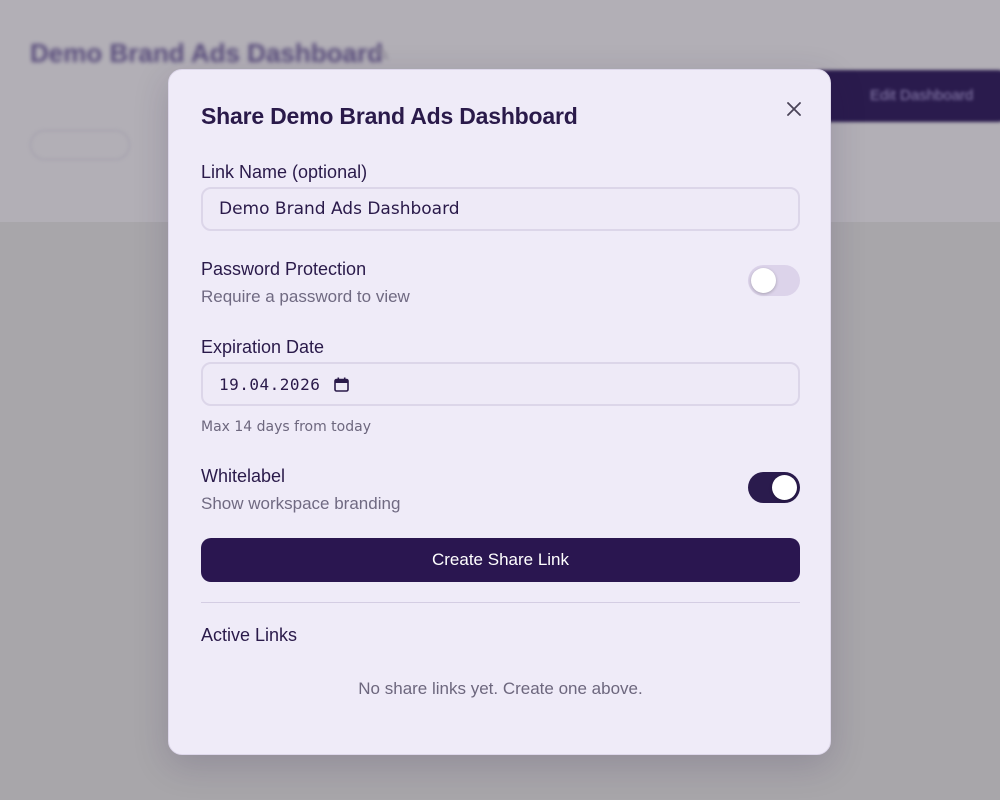 This screenshot has height=800, width=1000. I want to click on background-dashboard-title: Demo Brand Ads Dashboard, so click(206, 53).